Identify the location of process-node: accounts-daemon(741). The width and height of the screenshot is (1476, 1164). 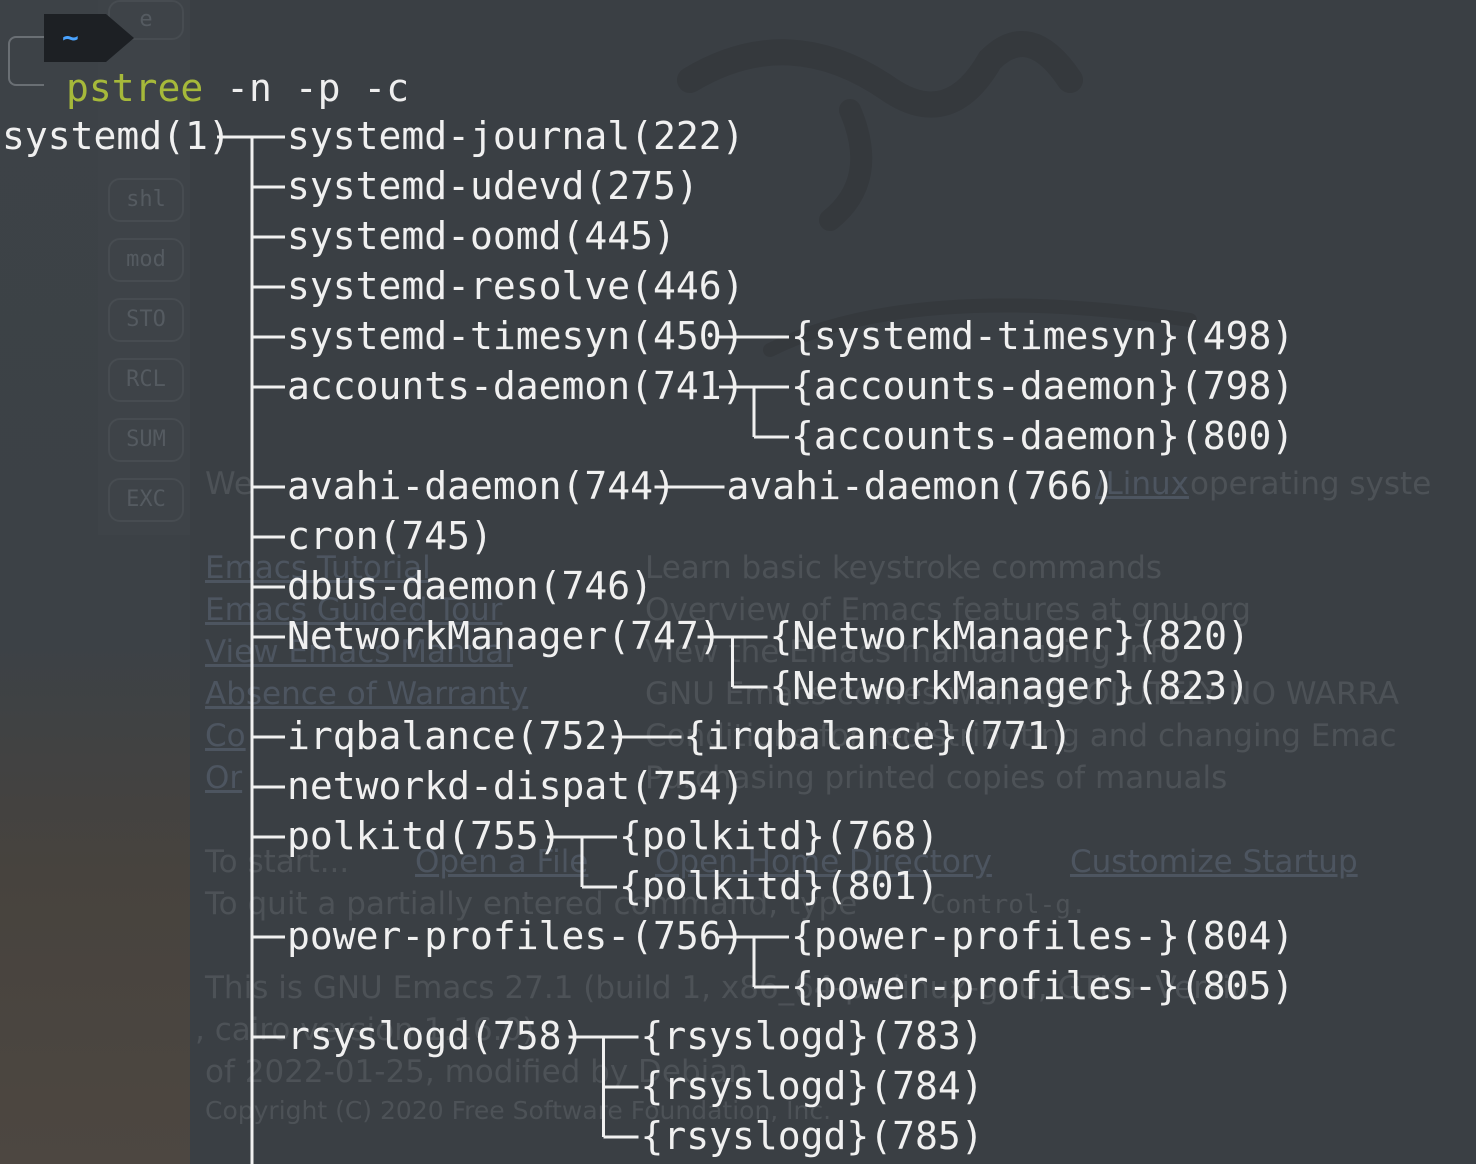
(516, 386).